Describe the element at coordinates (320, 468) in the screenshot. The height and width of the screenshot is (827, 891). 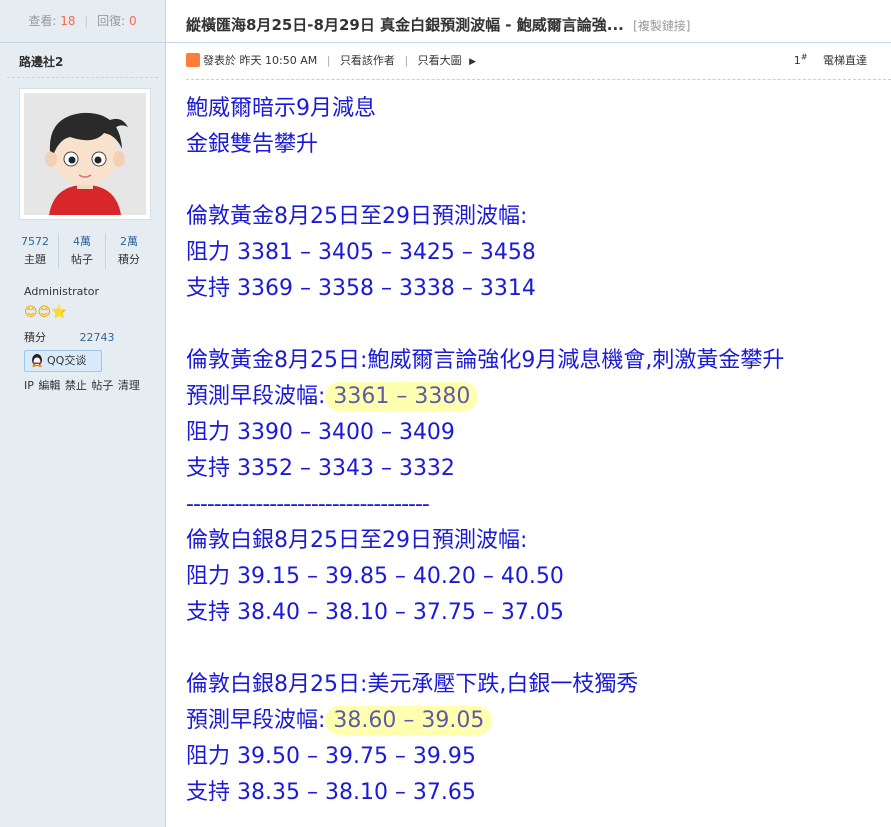
I see `post-line: 支持 3352 – 3343 – 3332` at that location.